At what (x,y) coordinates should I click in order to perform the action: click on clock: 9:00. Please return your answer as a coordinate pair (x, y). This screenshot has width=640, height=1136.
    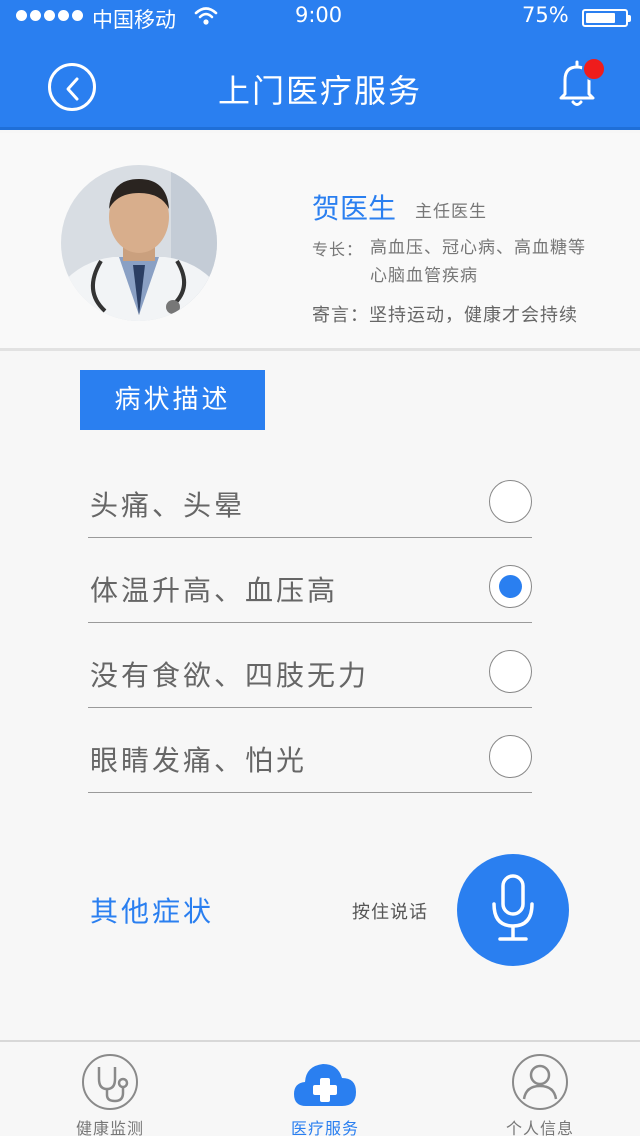
    Looking at the image, I should click on (319, 15).